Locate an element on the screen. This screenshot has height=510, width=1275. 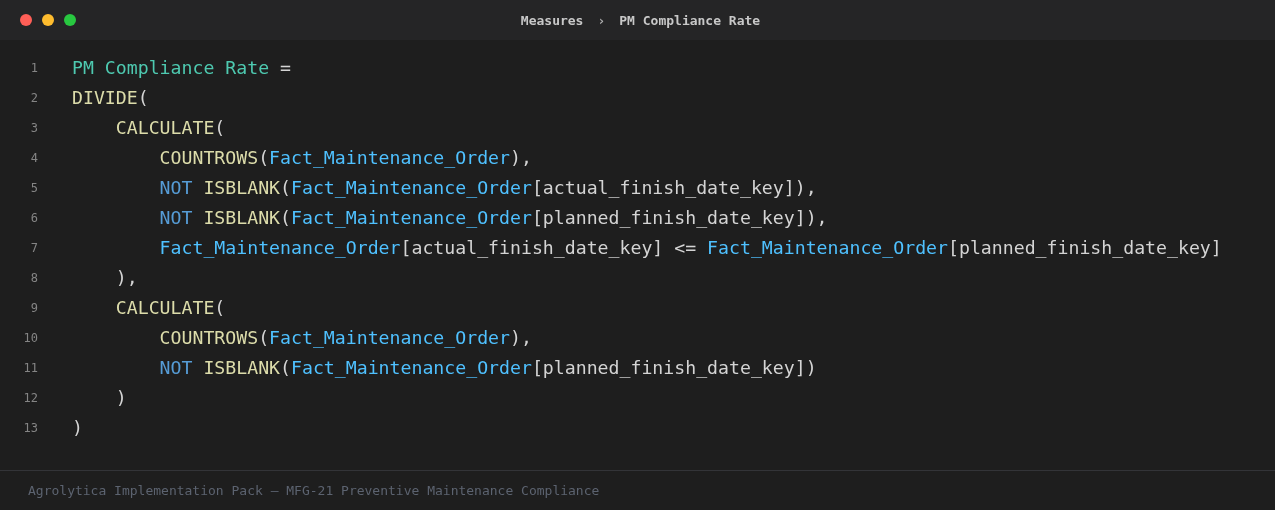
code-line: DIVIDE( is located at coordinates (110, 98).